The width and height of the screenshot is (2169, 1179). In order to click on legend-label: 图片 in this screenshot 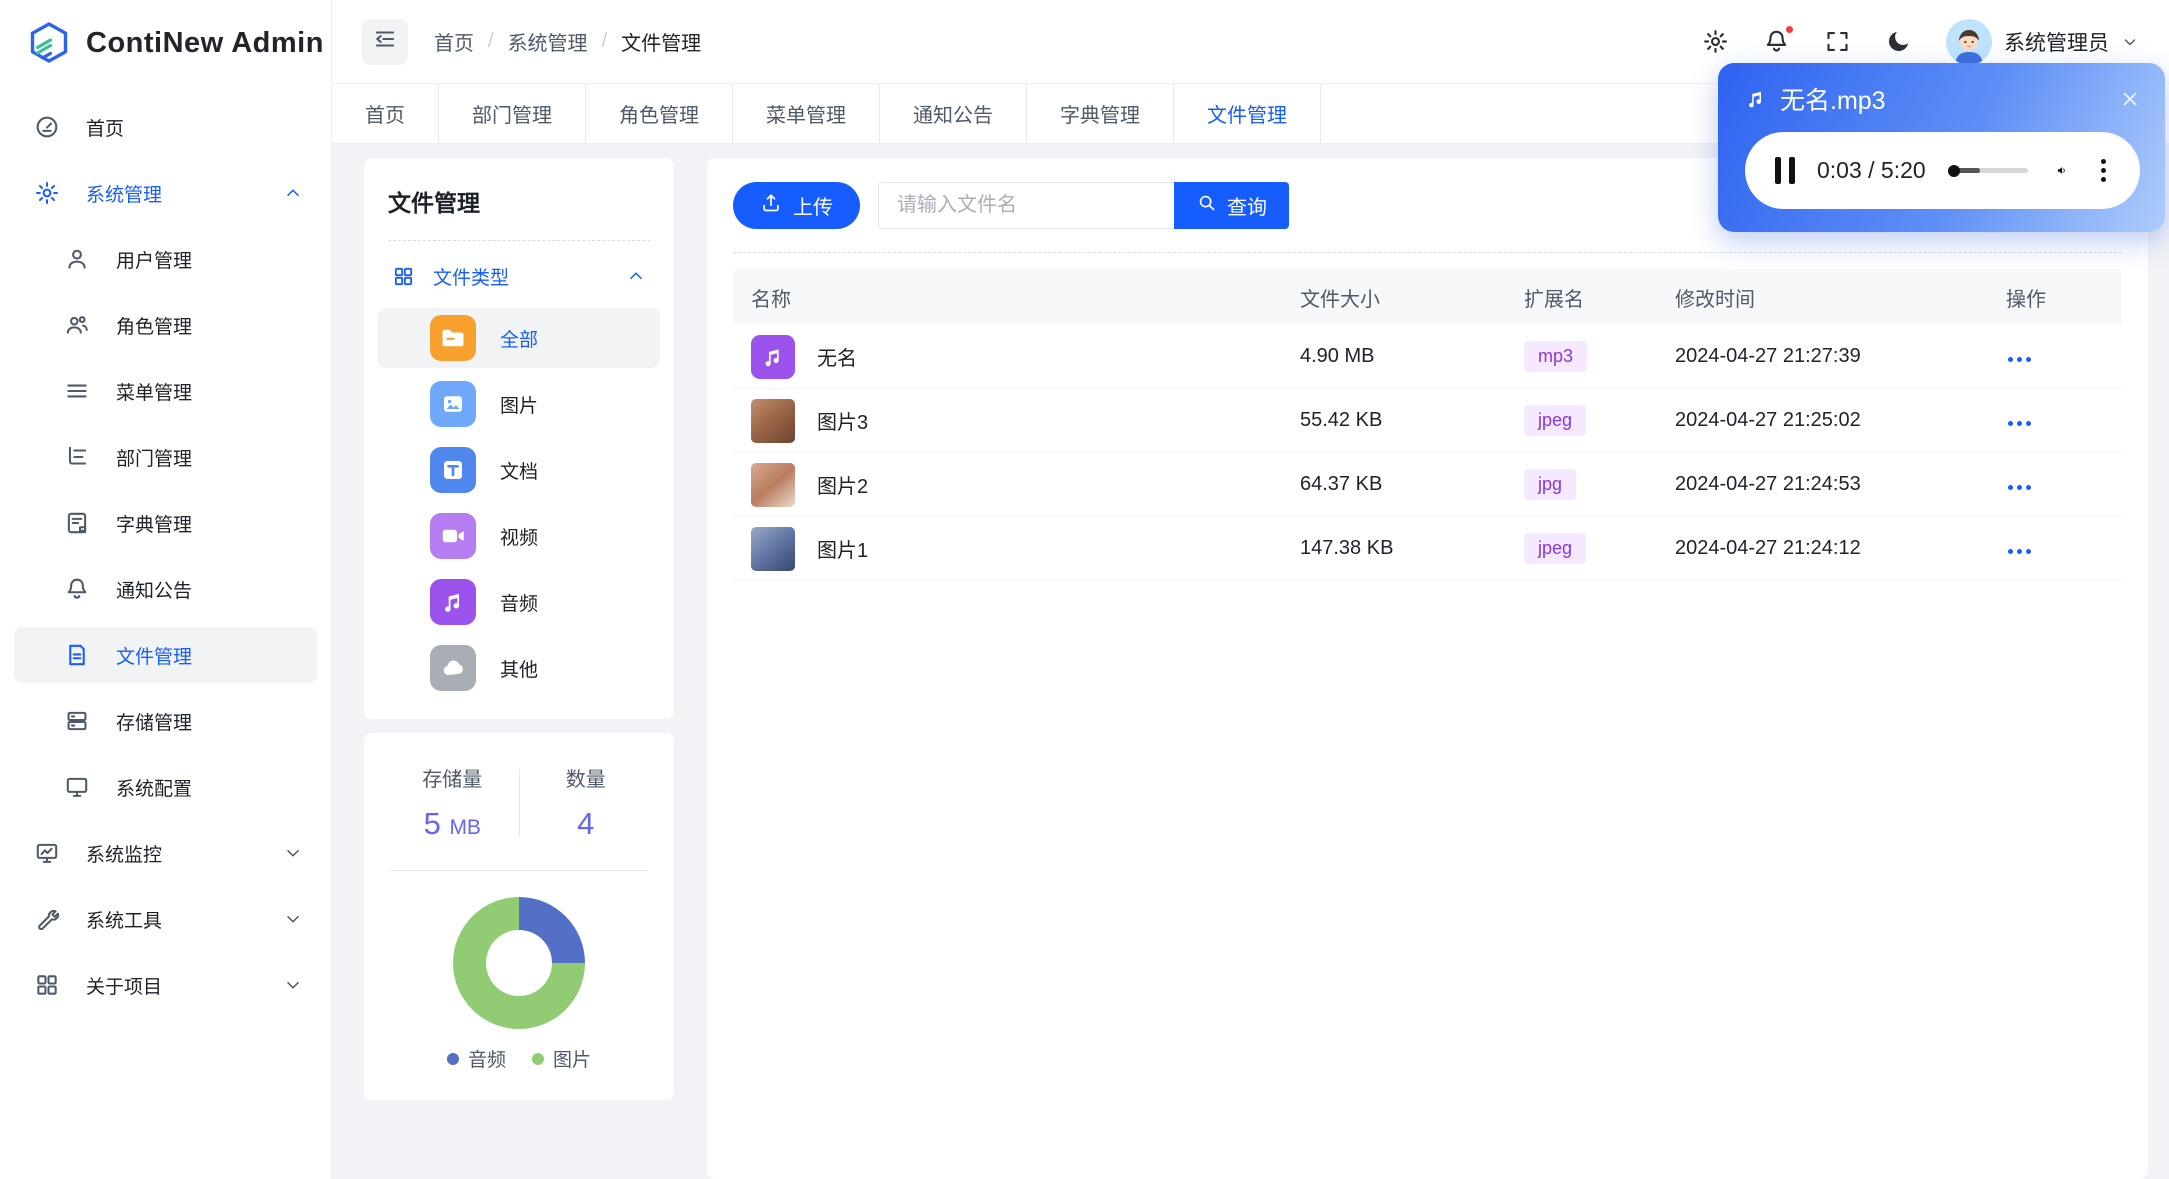, I will do `click(572, 1060)`.